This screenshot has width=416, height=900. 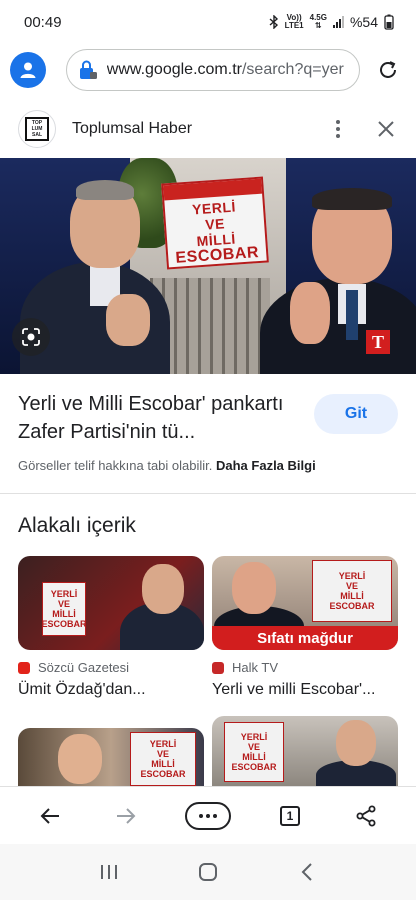 I want to click on more-info-link: Daha Fazla Bilgi, so click(x=266, y=465).